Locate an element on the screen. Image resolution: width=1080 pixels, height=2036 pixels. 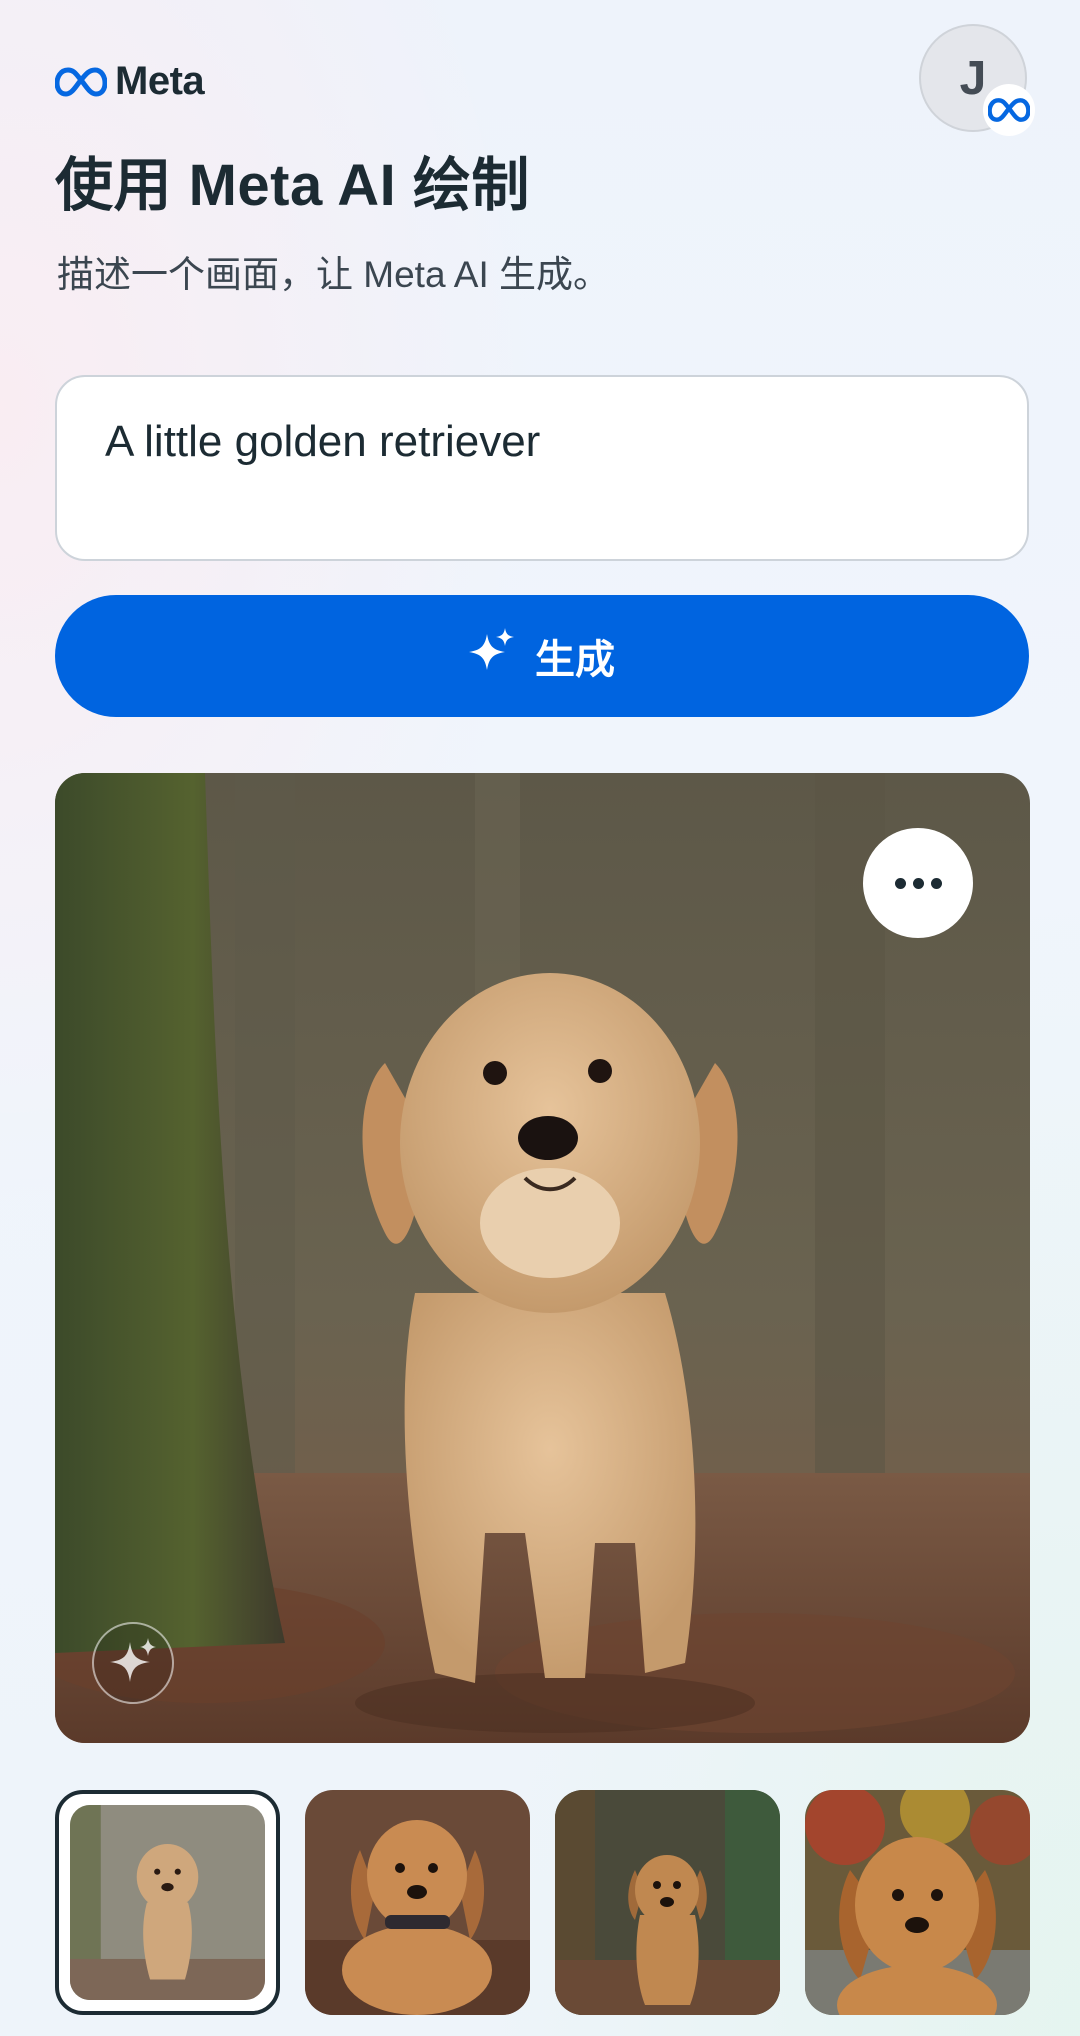
meta-infinity-icon is located at coordinates (81, 82).